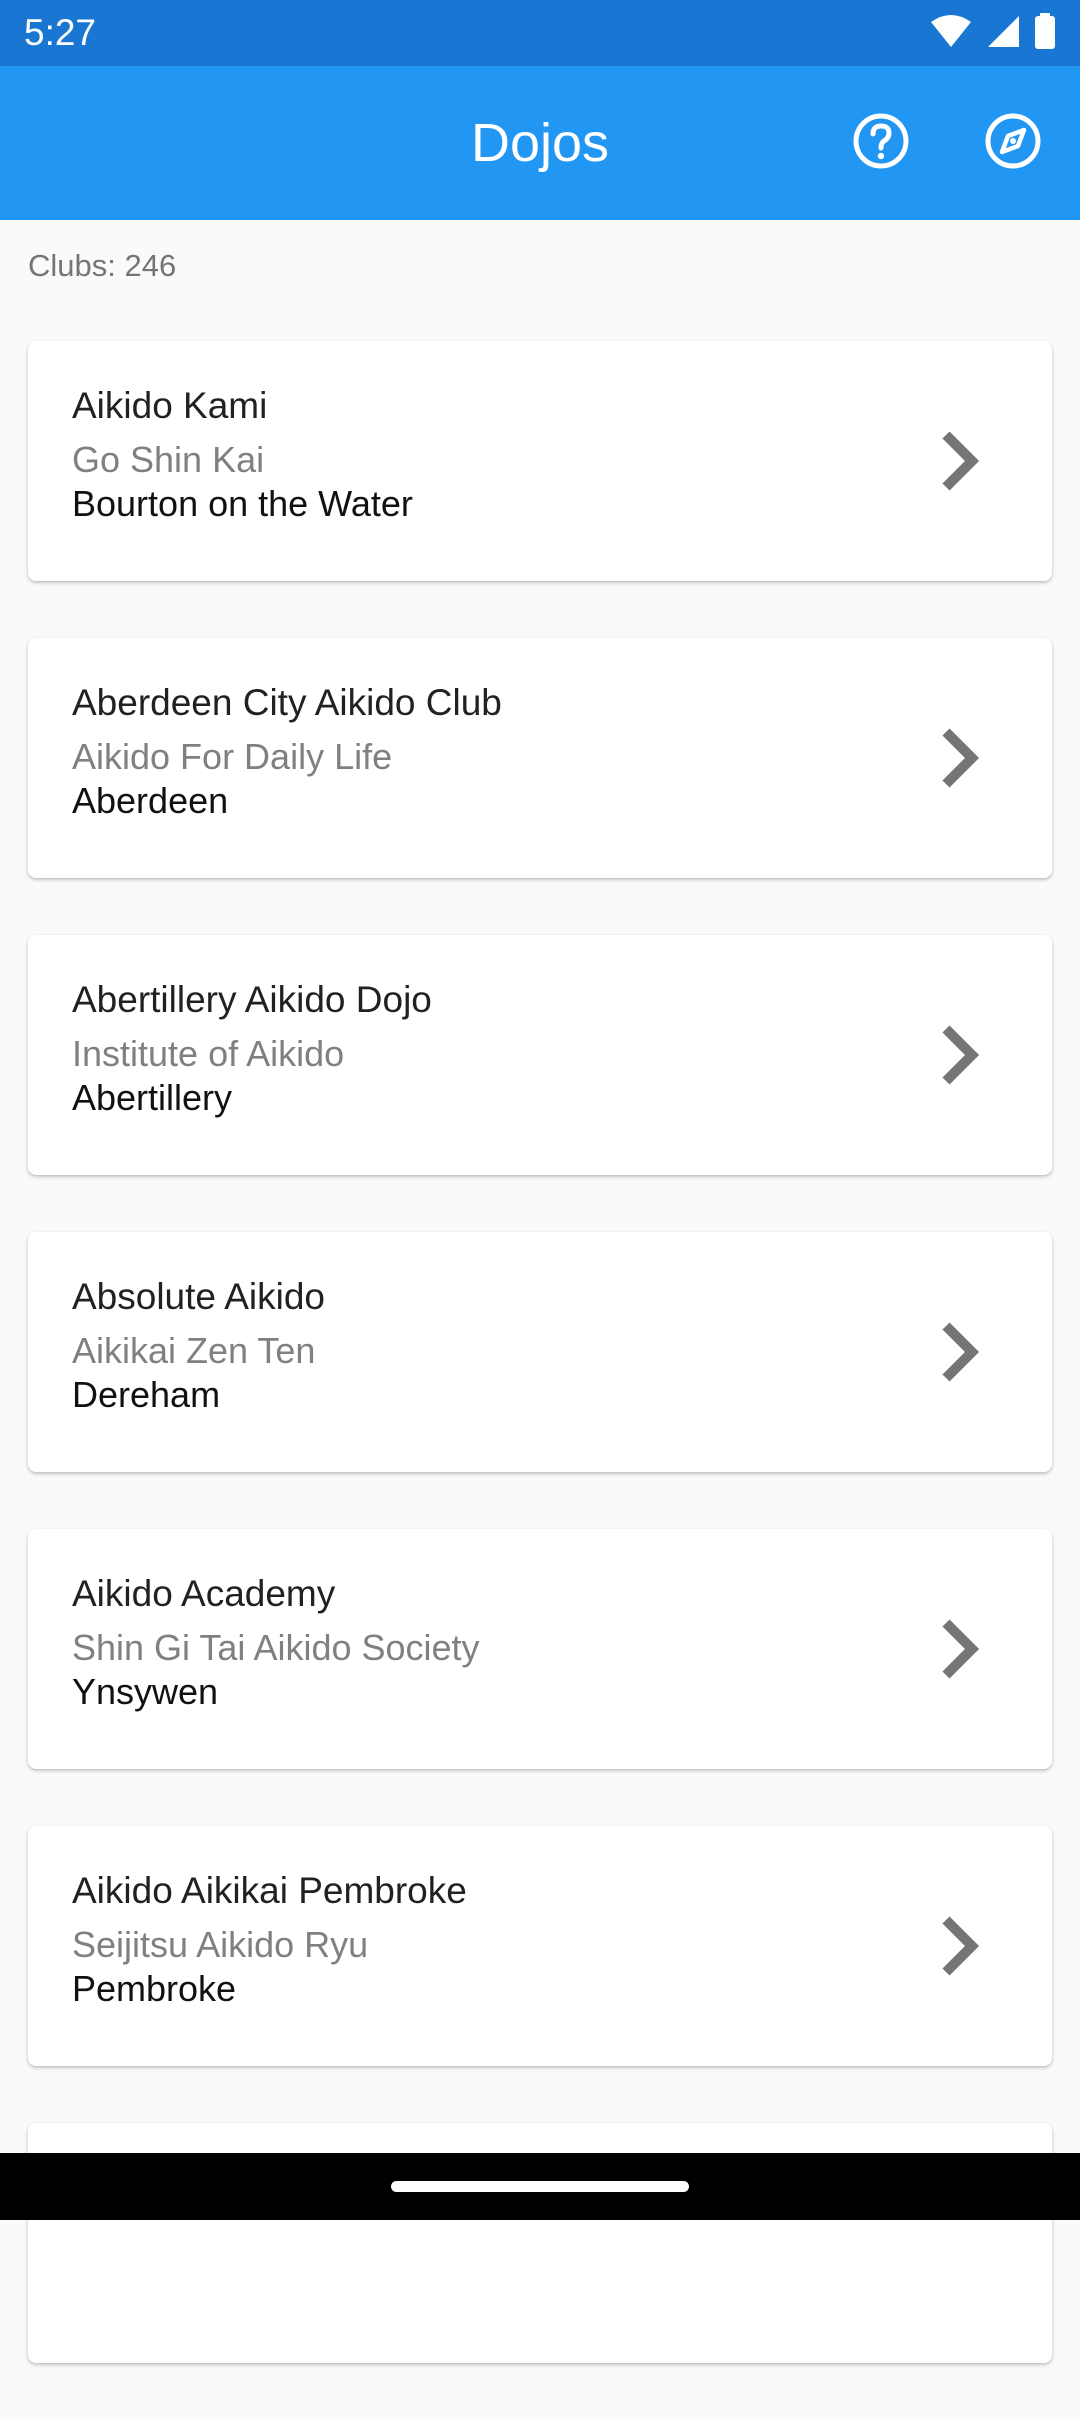  I want to click on wifi-icon, so click(951, 33).